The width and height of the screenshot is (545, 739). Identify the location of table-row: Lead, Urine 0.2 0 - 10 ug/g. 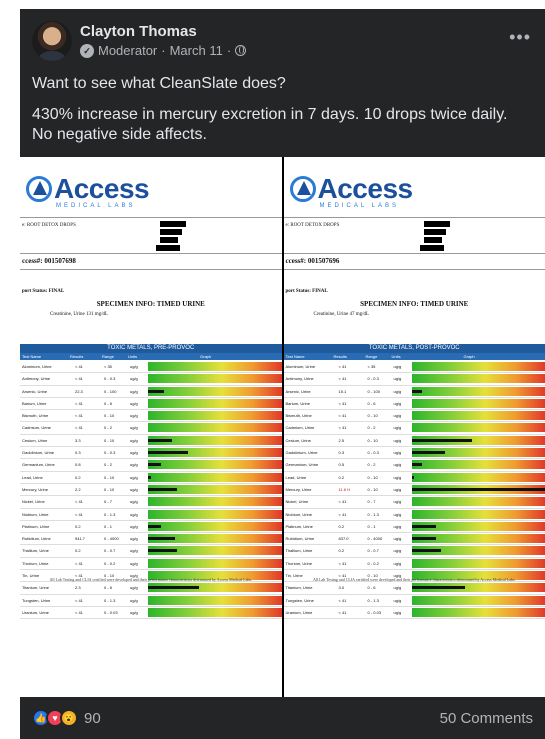
(414, 478).